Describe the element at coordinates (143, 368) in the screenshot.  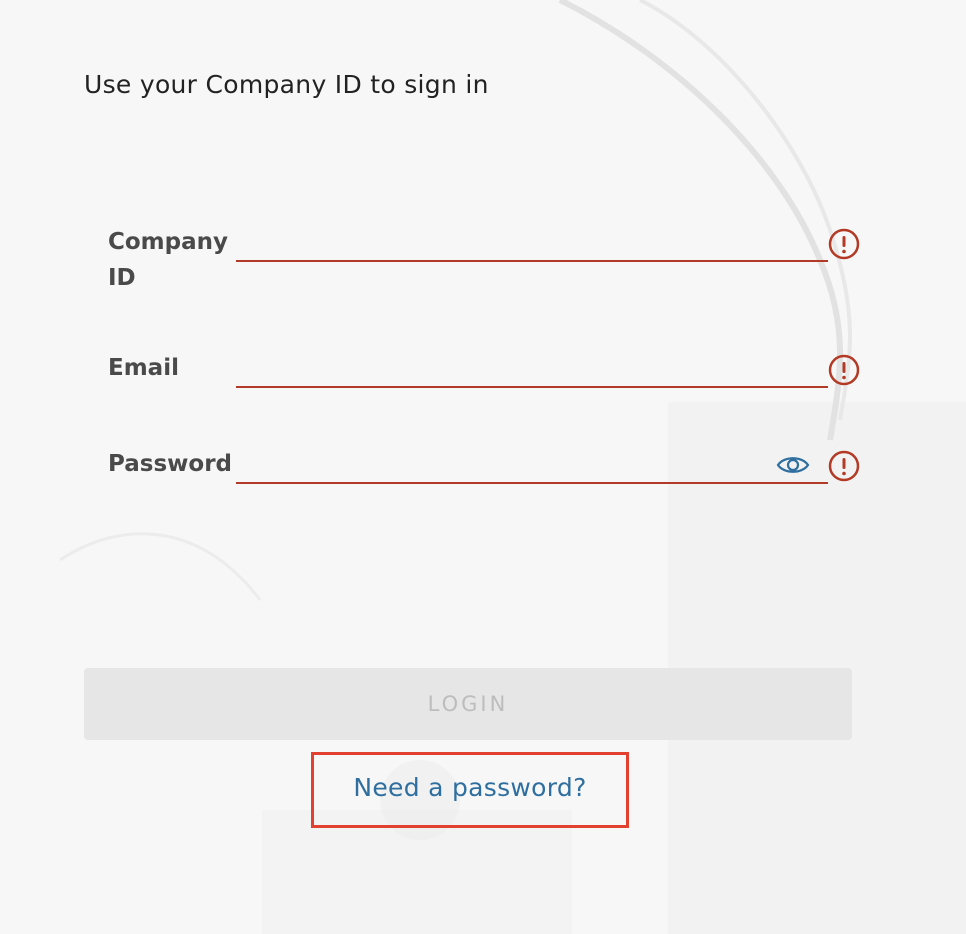
I see `email-label: Email` at that location.